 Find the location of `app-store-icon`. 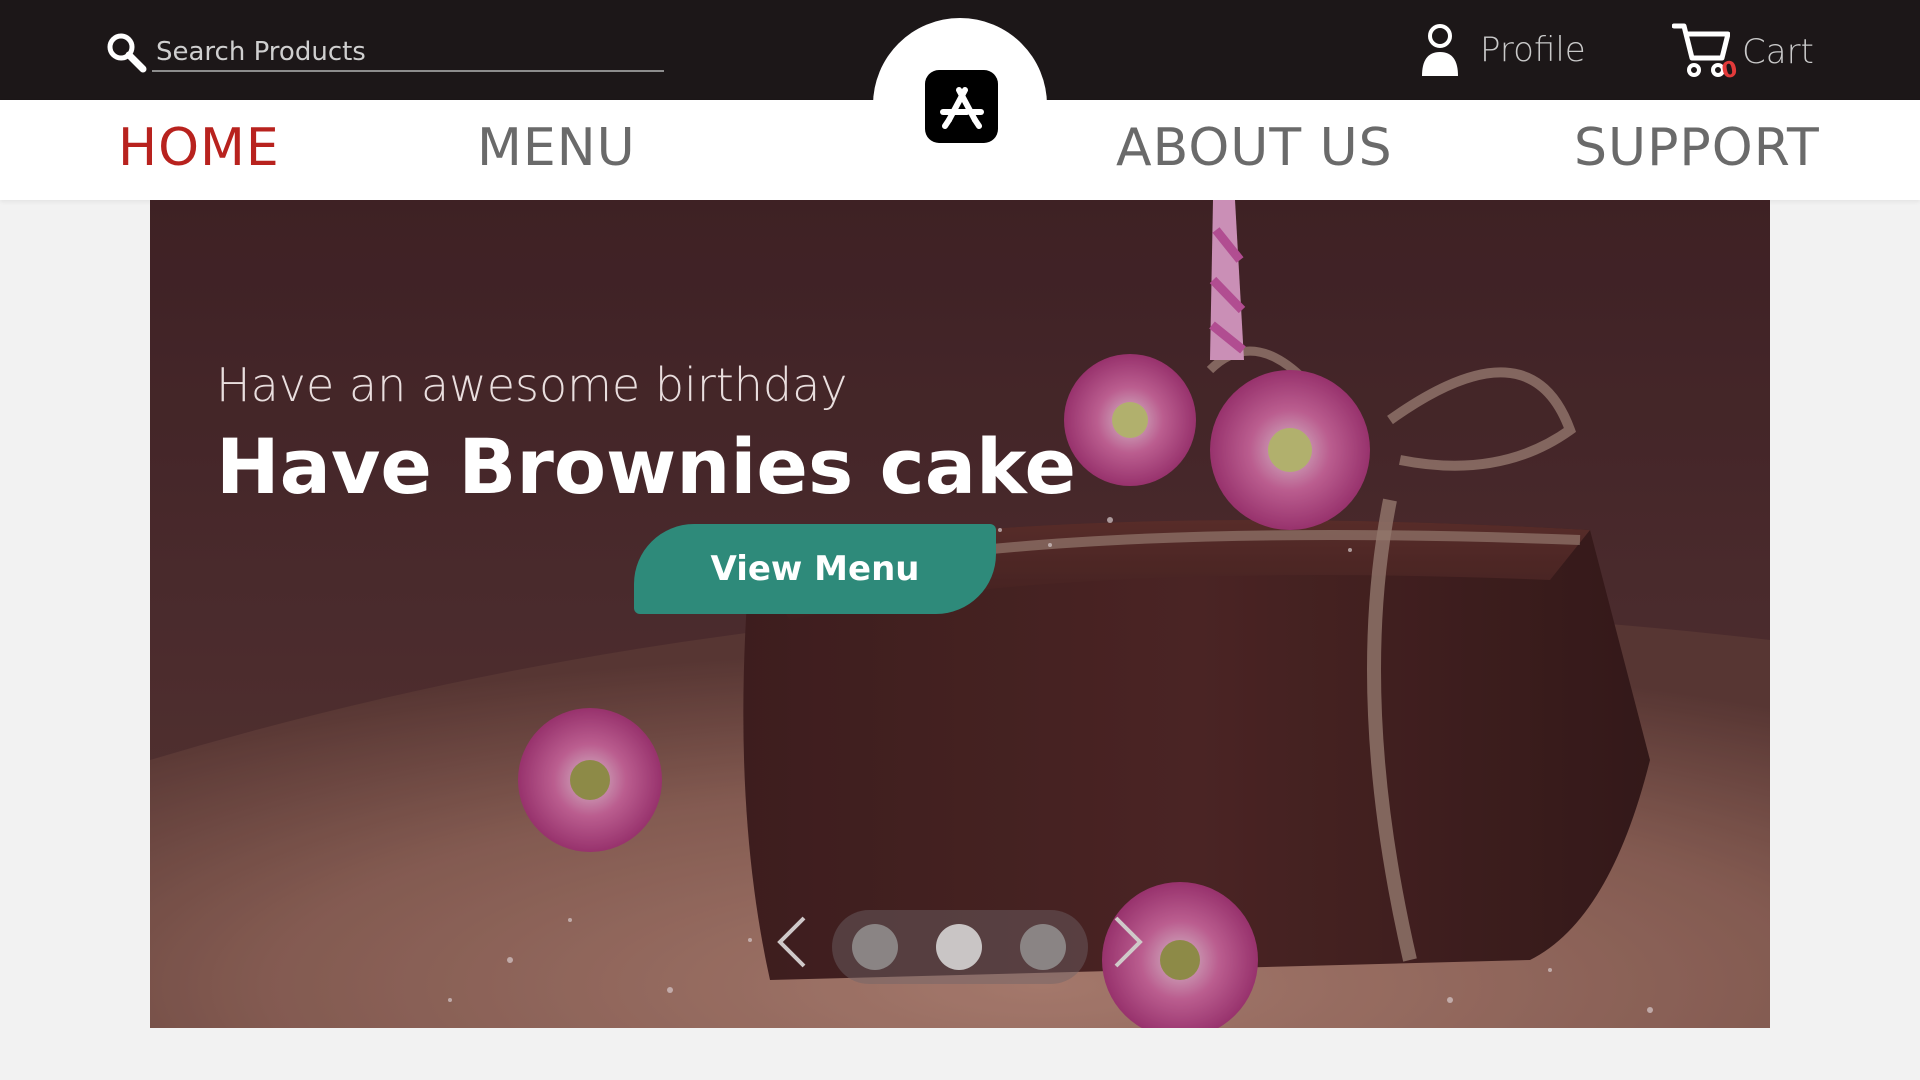

app-store-icon is located at coordinates (961, 107).